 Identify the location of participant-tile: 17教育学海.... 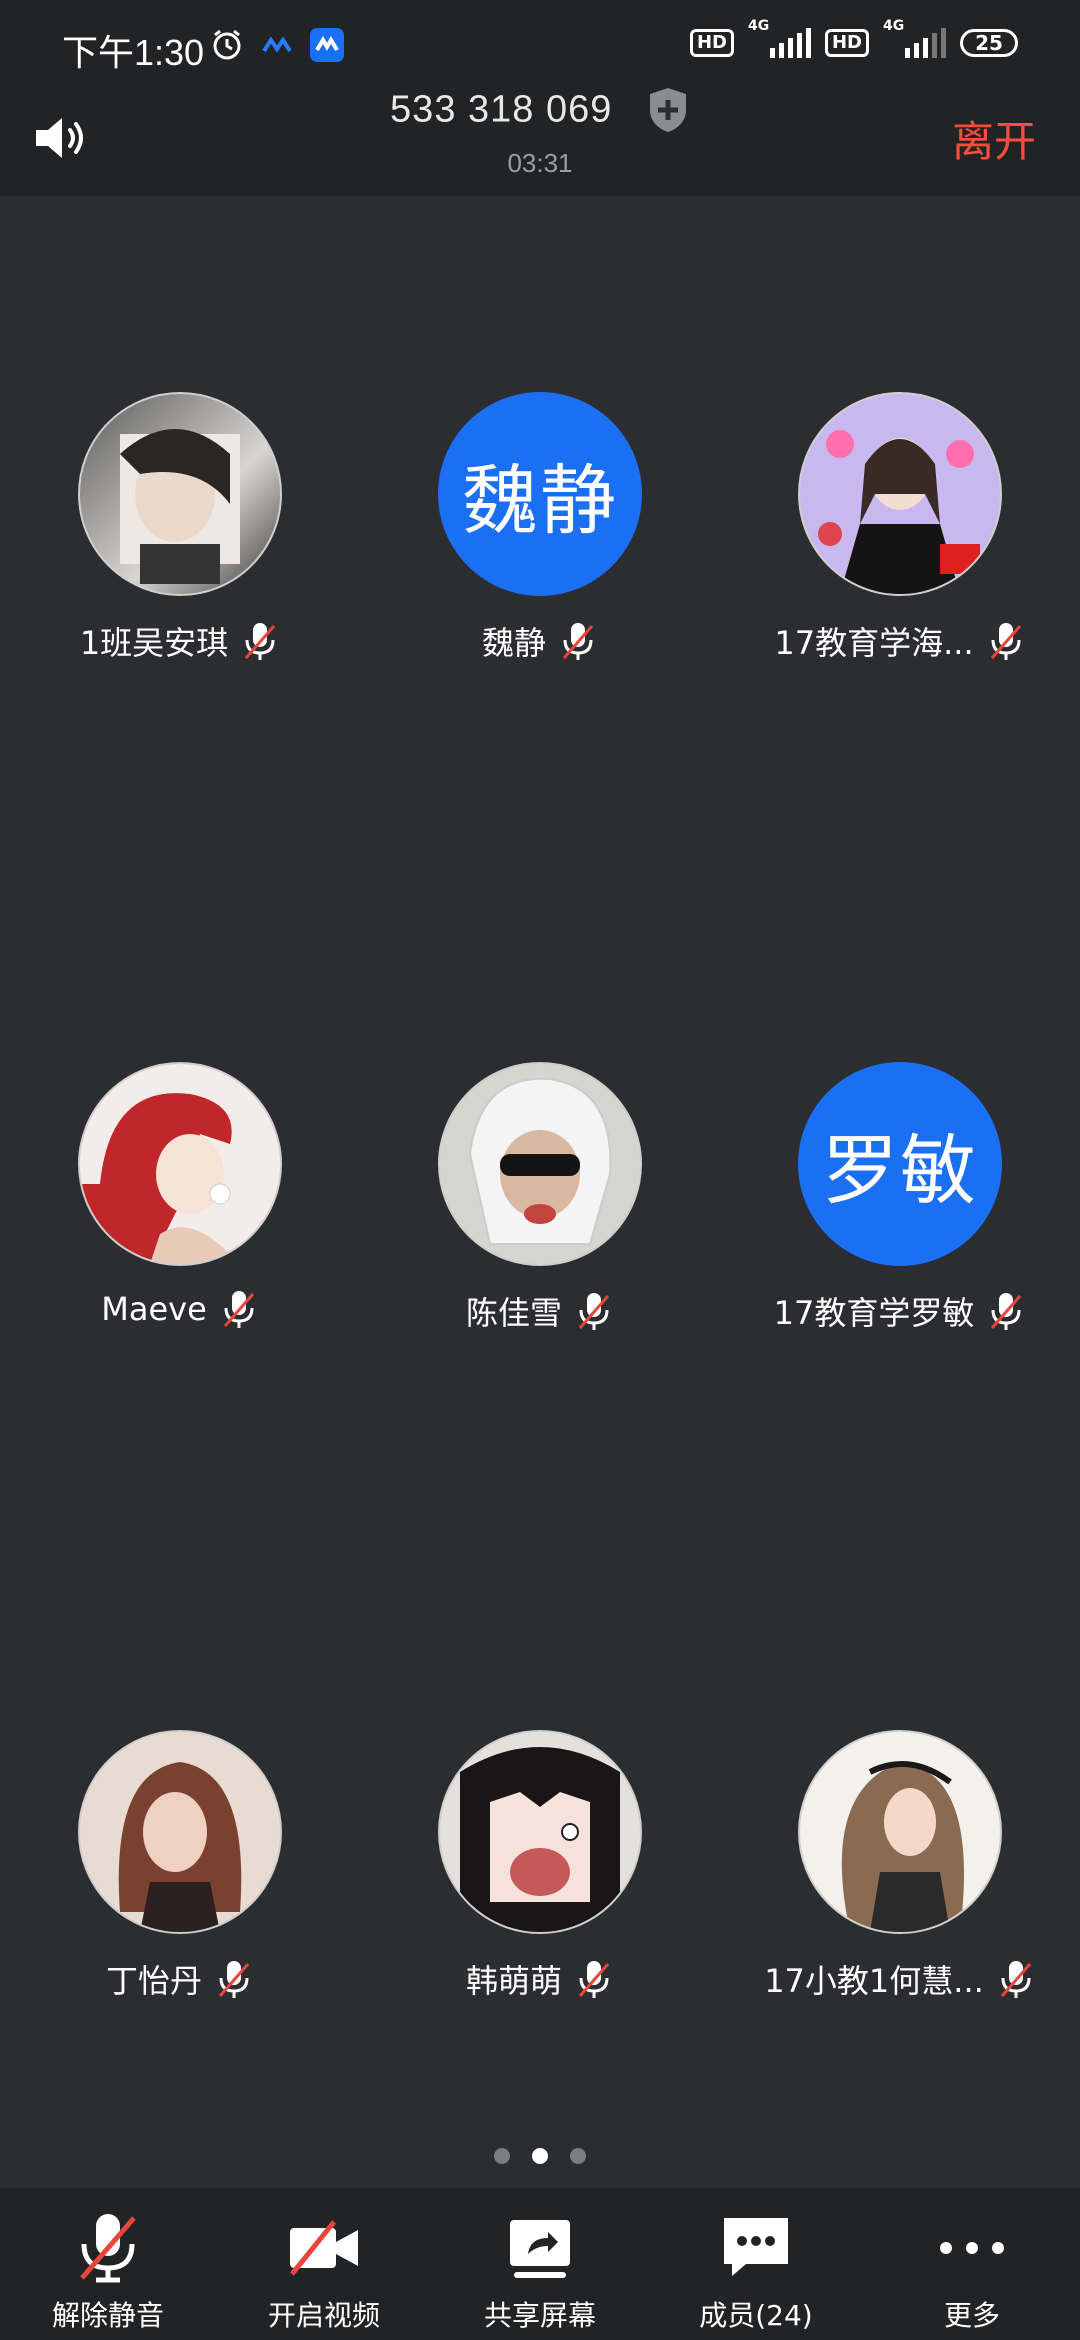
(900, 528).